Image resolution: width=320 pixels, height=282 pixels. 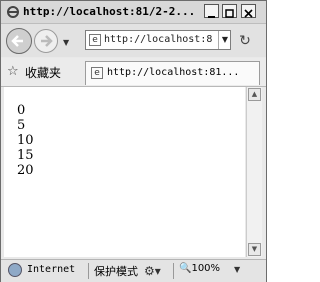 I want to click on navigation-bar: ▼ e http://localhost:8 ▼ ↻, so click(x=133, y=40).